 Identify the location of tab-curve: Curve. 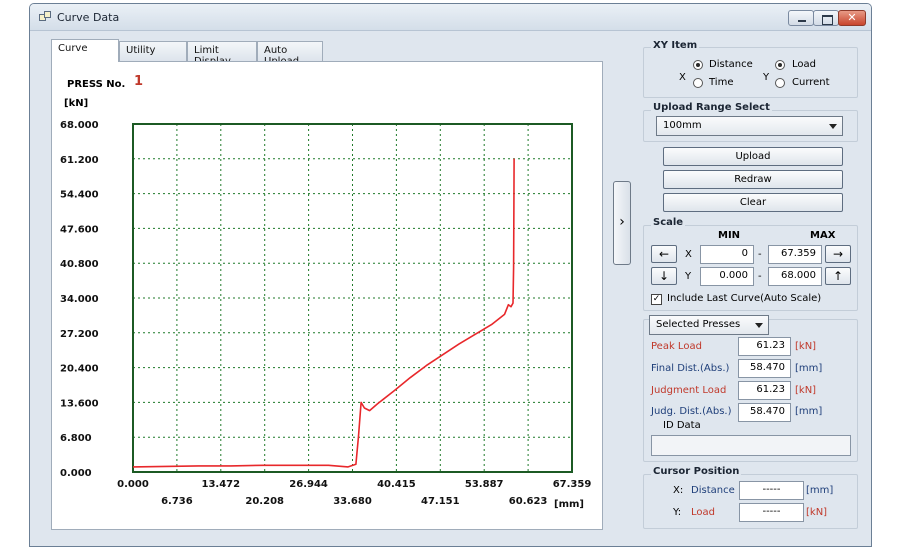
(85, 50).